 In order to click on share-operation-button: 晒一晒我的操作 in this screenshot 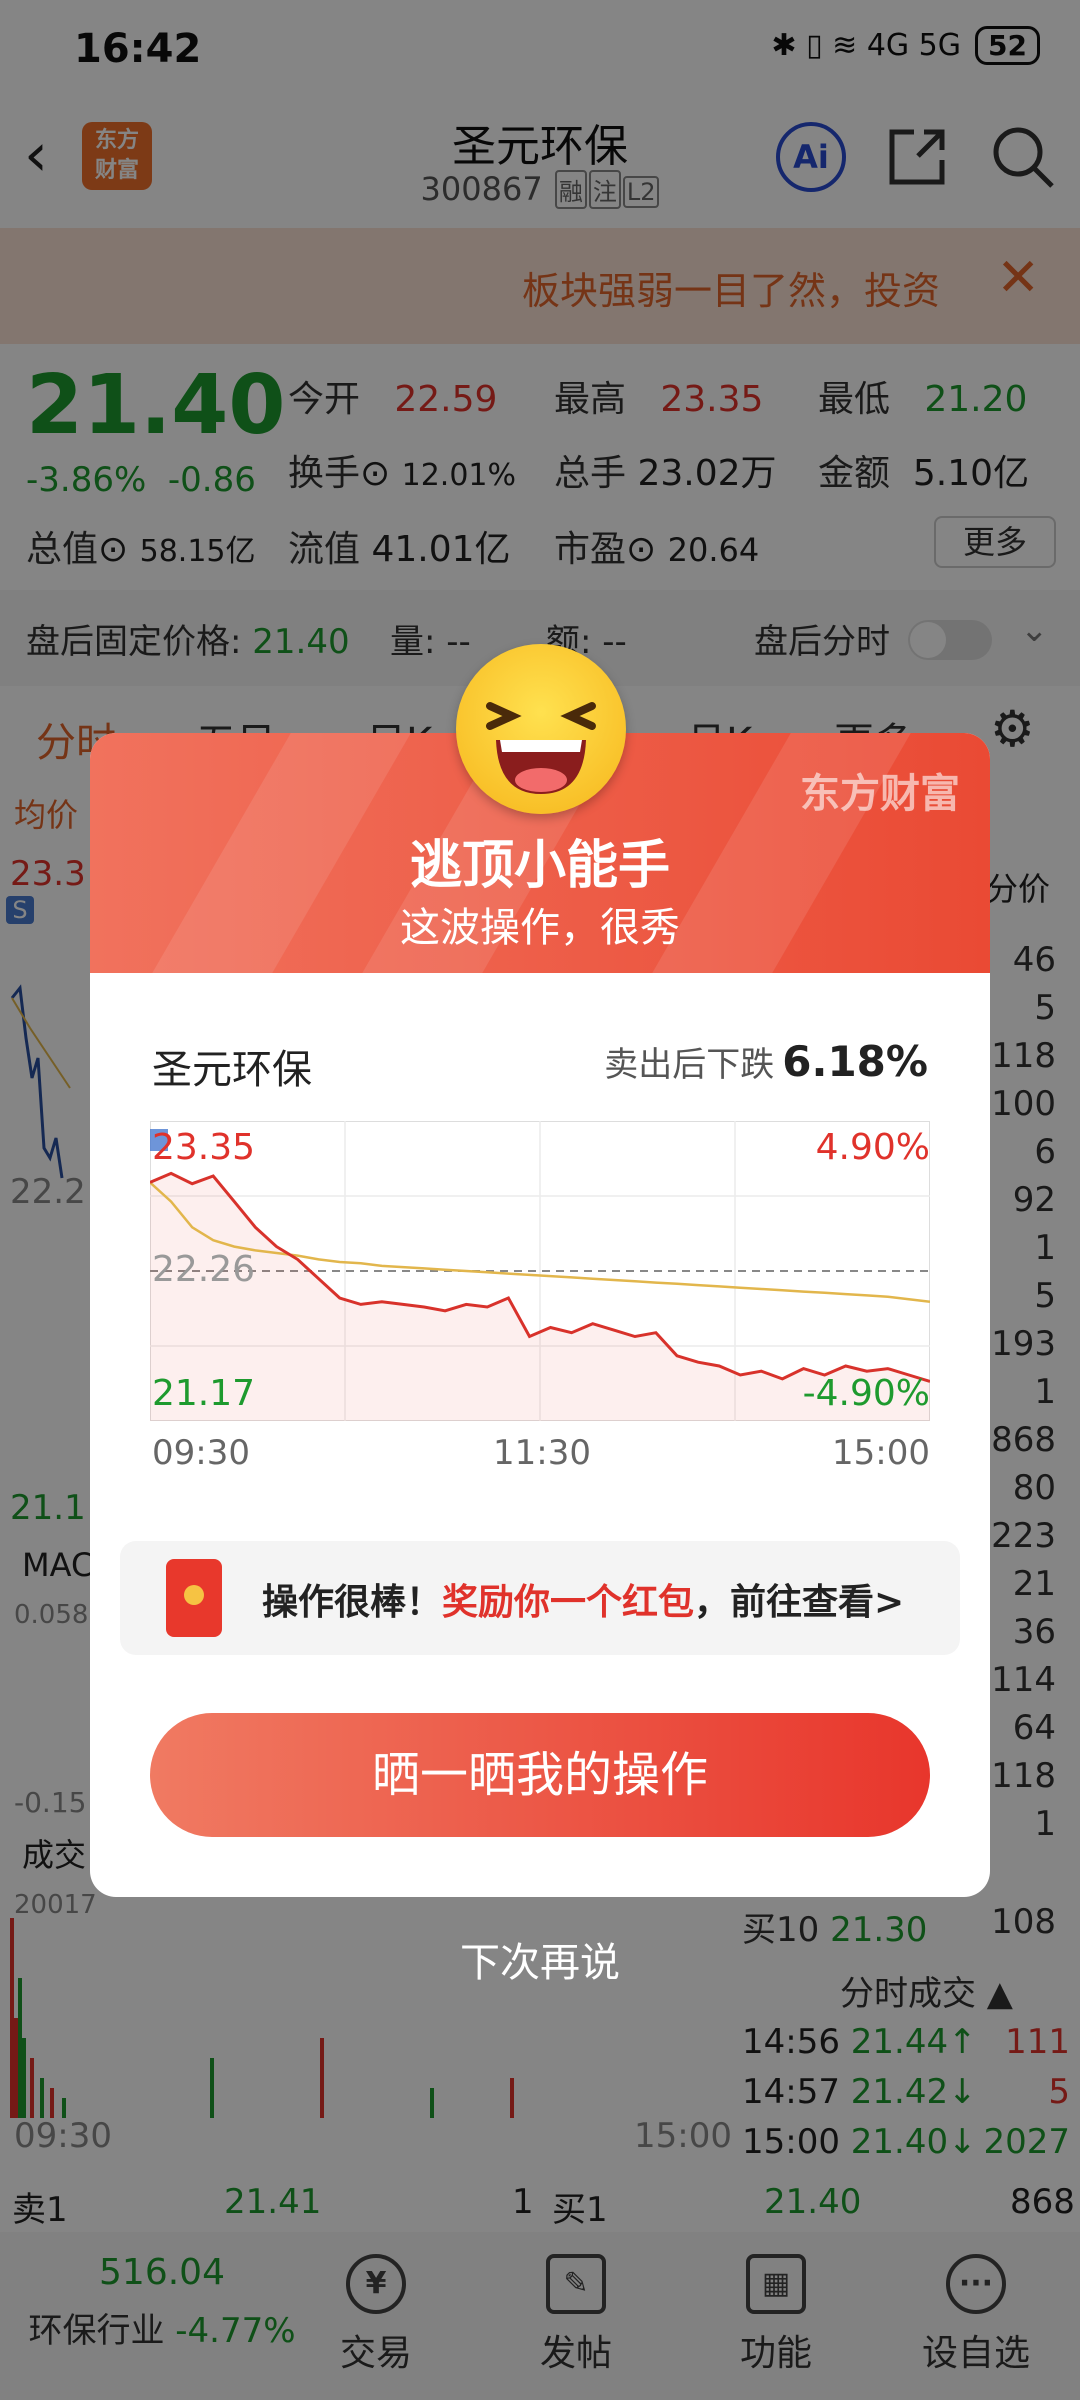, I will do `click(540, 1775)`.